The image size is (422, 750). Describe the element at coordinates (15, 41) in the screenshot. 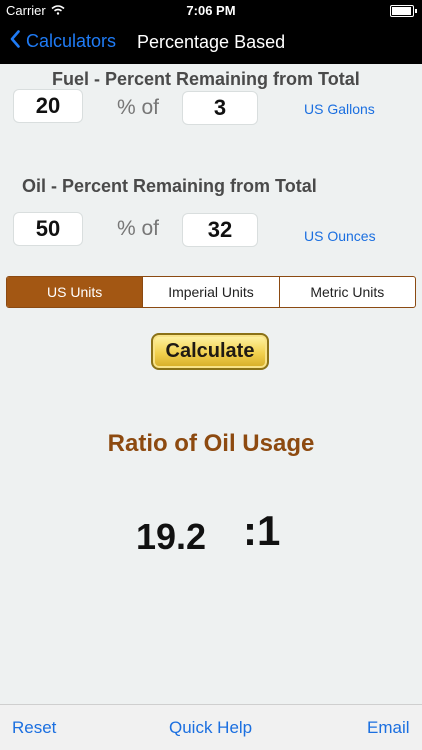

I see `chevron-left-icon` at that location.